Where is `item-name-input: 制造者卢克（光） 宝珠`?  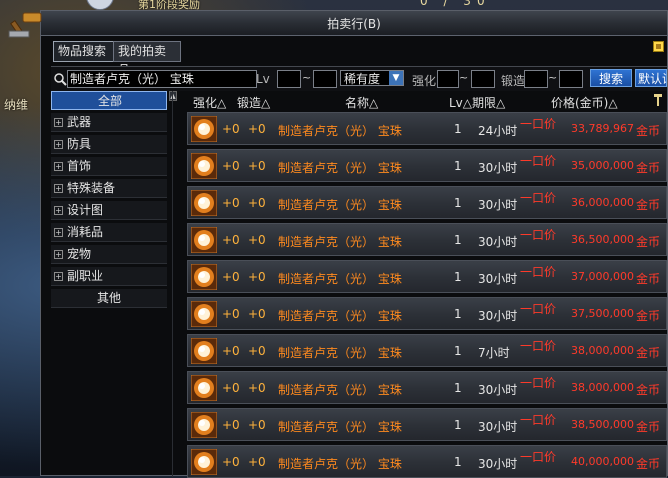
item-name-input: 制造者卢克（光） 宝珠 is located at coordinates (162, 79).